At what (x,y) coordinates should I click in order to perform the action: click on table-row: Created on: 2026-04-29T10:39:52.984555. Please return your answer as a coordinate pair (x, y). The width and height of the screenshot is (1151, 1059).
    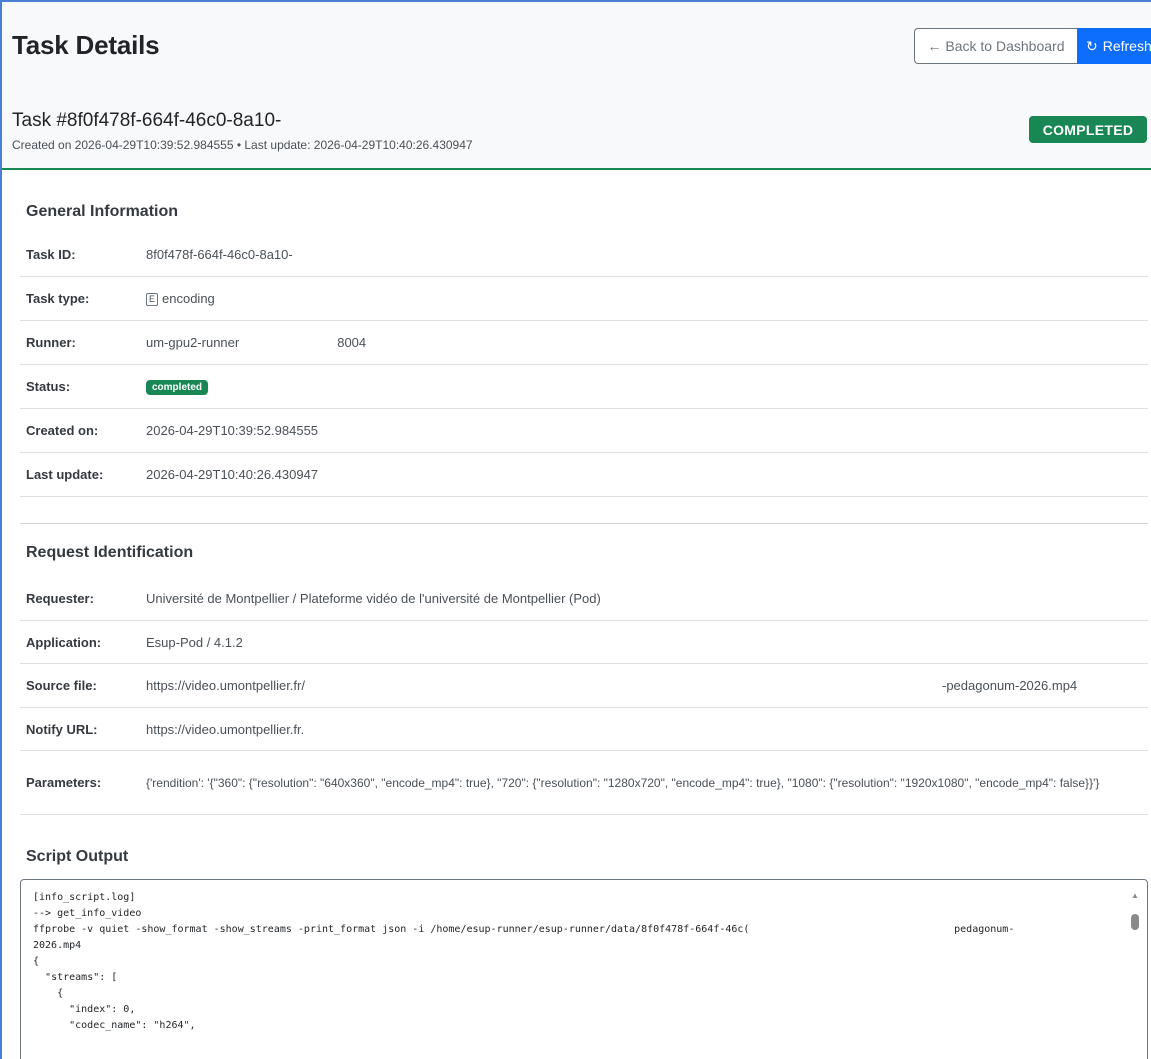
    Looking at the image, I should click on (584, 431).